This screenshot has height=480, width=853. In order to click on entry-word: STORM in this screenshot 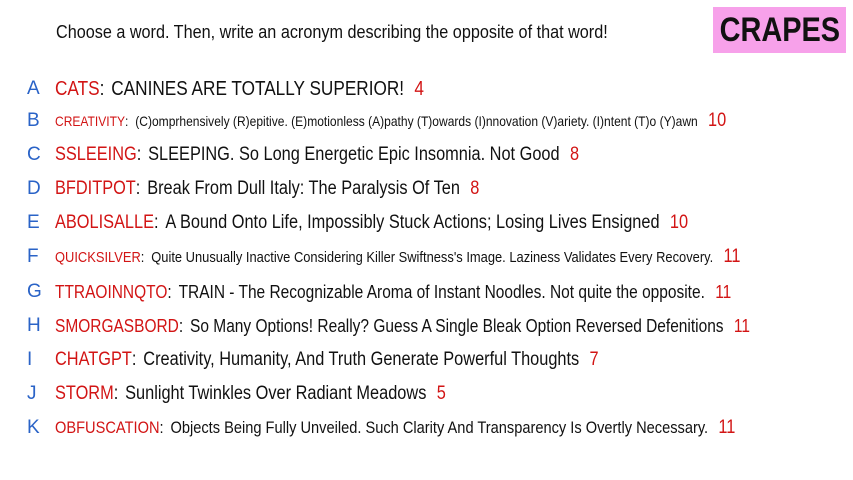, I will do `click(84, 393)`.